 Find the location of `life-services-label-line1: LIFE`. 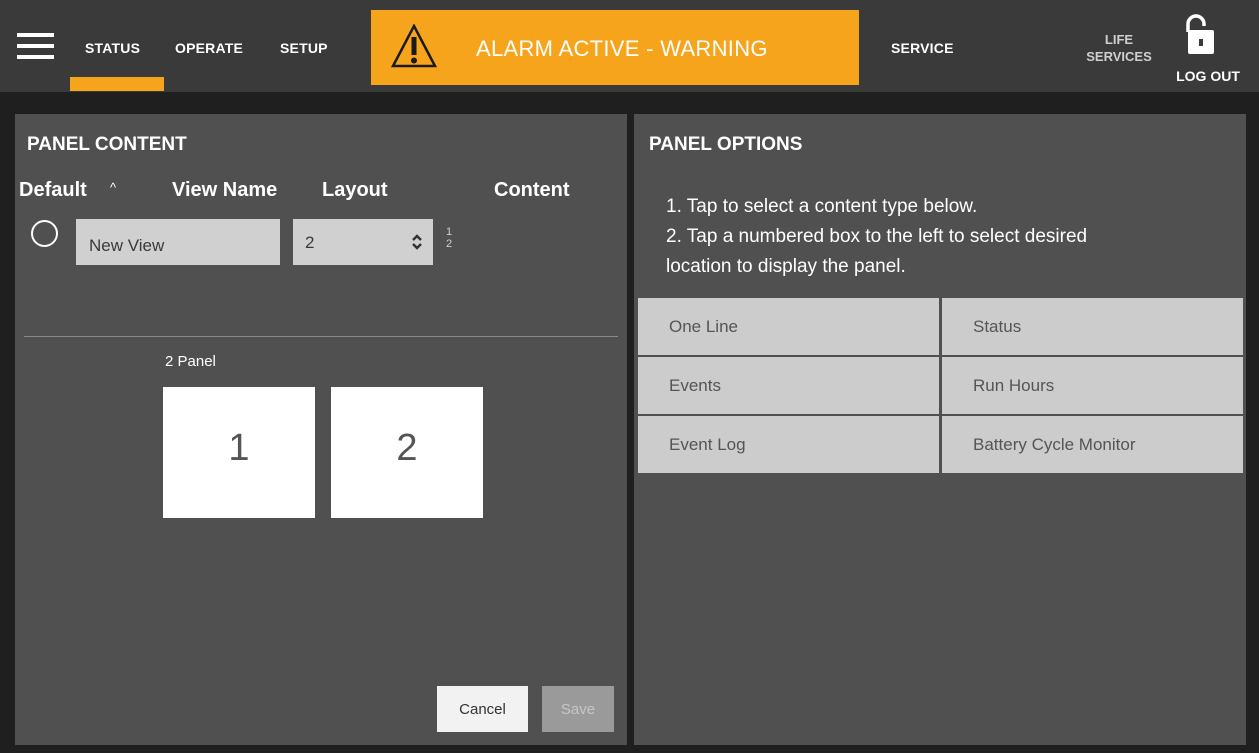

life-services-label-line1: LIFE is located at coordinates (1119, 39).